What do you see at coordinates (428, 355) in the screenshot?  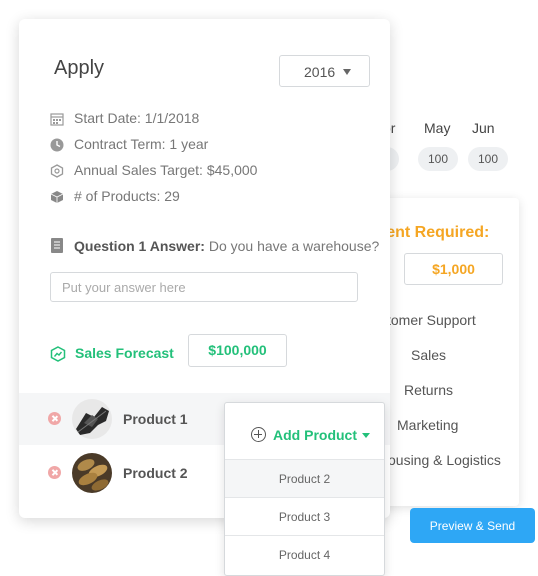 I see `department-sales: Sales` at bounding box center [428, 355].